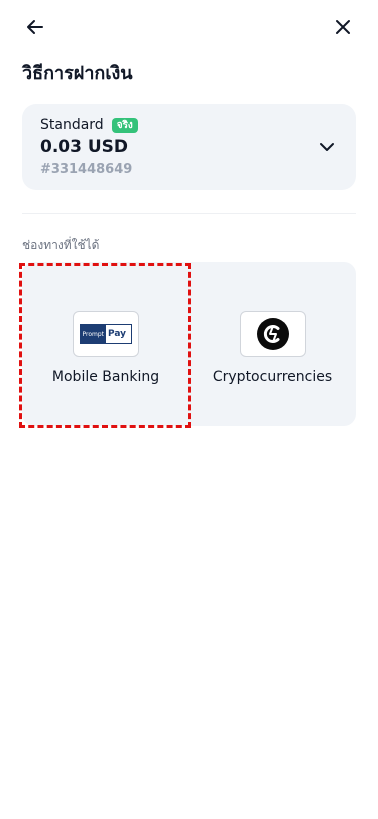 The height and width of the screenshot is (819, 378). Describe the element at coordinates (105, 377) in the screenshot. I see `method-label: Mobile Banking` at that location.